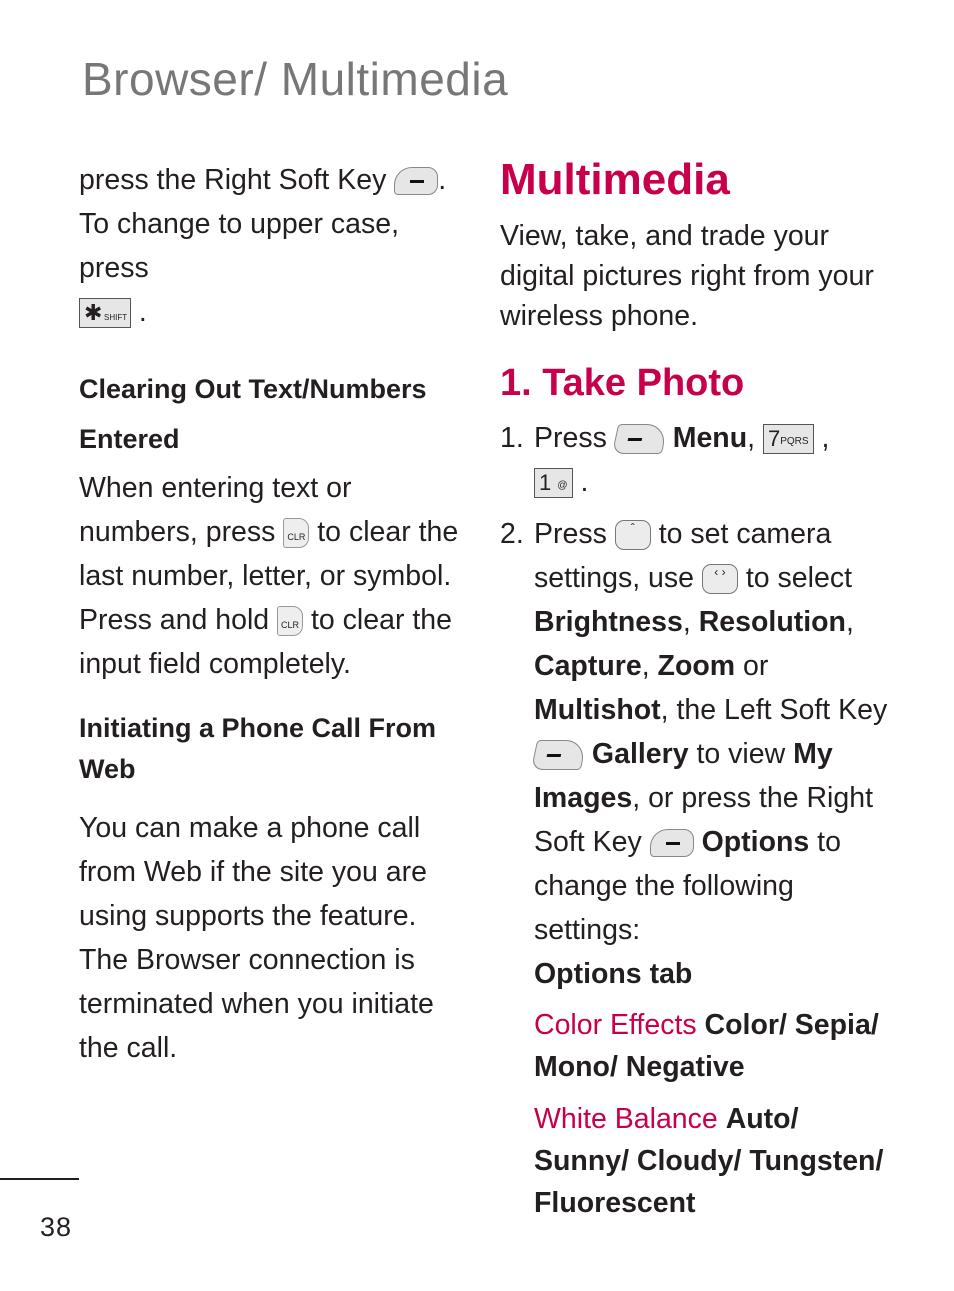 Image resolution: width=954 pixels, height=1291 pixels. What do you see at coordinates (626, 1119) in the screenshot?
I see `setting-name: White Balance` at bounding box center [626, 1119].